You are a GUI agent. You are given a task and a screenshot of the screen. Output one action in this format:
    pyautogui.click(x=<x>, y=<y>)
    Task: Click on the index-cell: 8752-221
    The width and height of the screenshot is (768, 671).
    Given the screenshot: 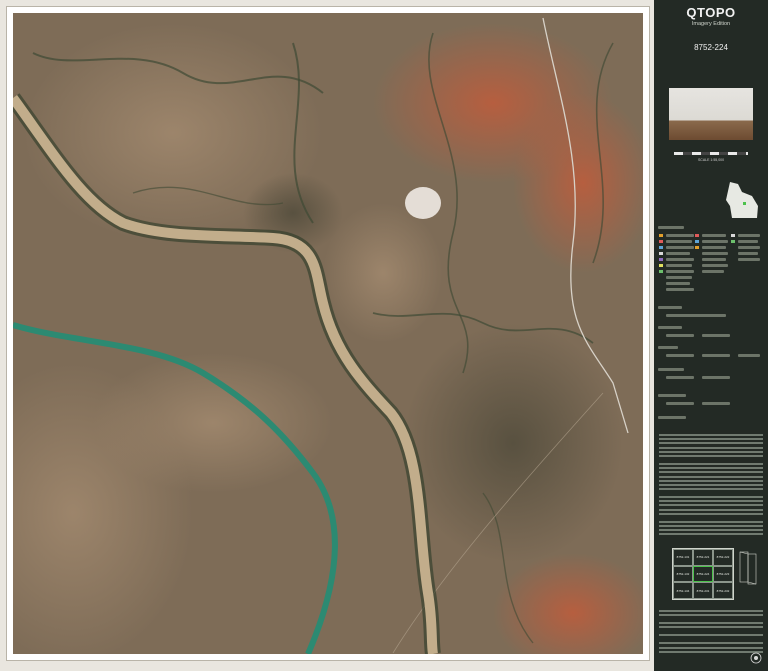 What is the action you would take?
    pyautogui.click(x=703, y=557)
    